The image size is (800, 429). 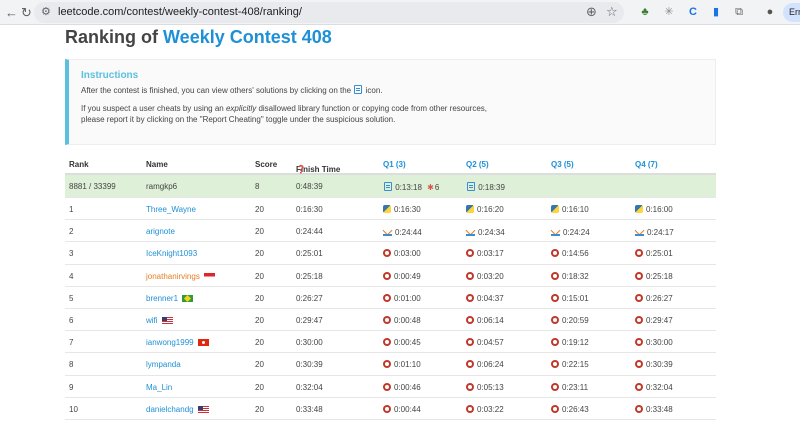 What do you see at coordinates (402, 320) in the screenshot?
I see `q1-solution-cell: 0:00:48` at bounding box center [402, 320].